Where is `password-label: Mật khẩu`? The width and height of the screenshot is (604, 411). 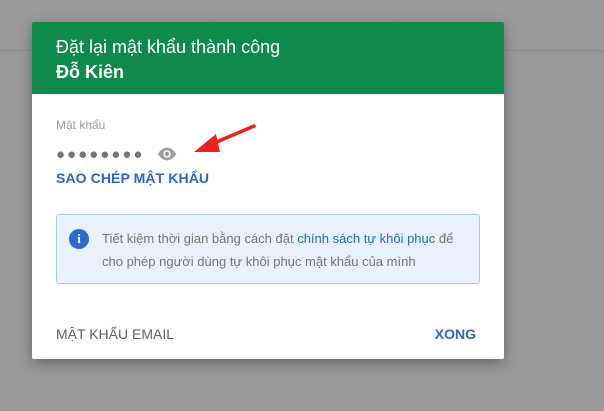 password-label: Mật khẩu is located at coordinates (81, 125).